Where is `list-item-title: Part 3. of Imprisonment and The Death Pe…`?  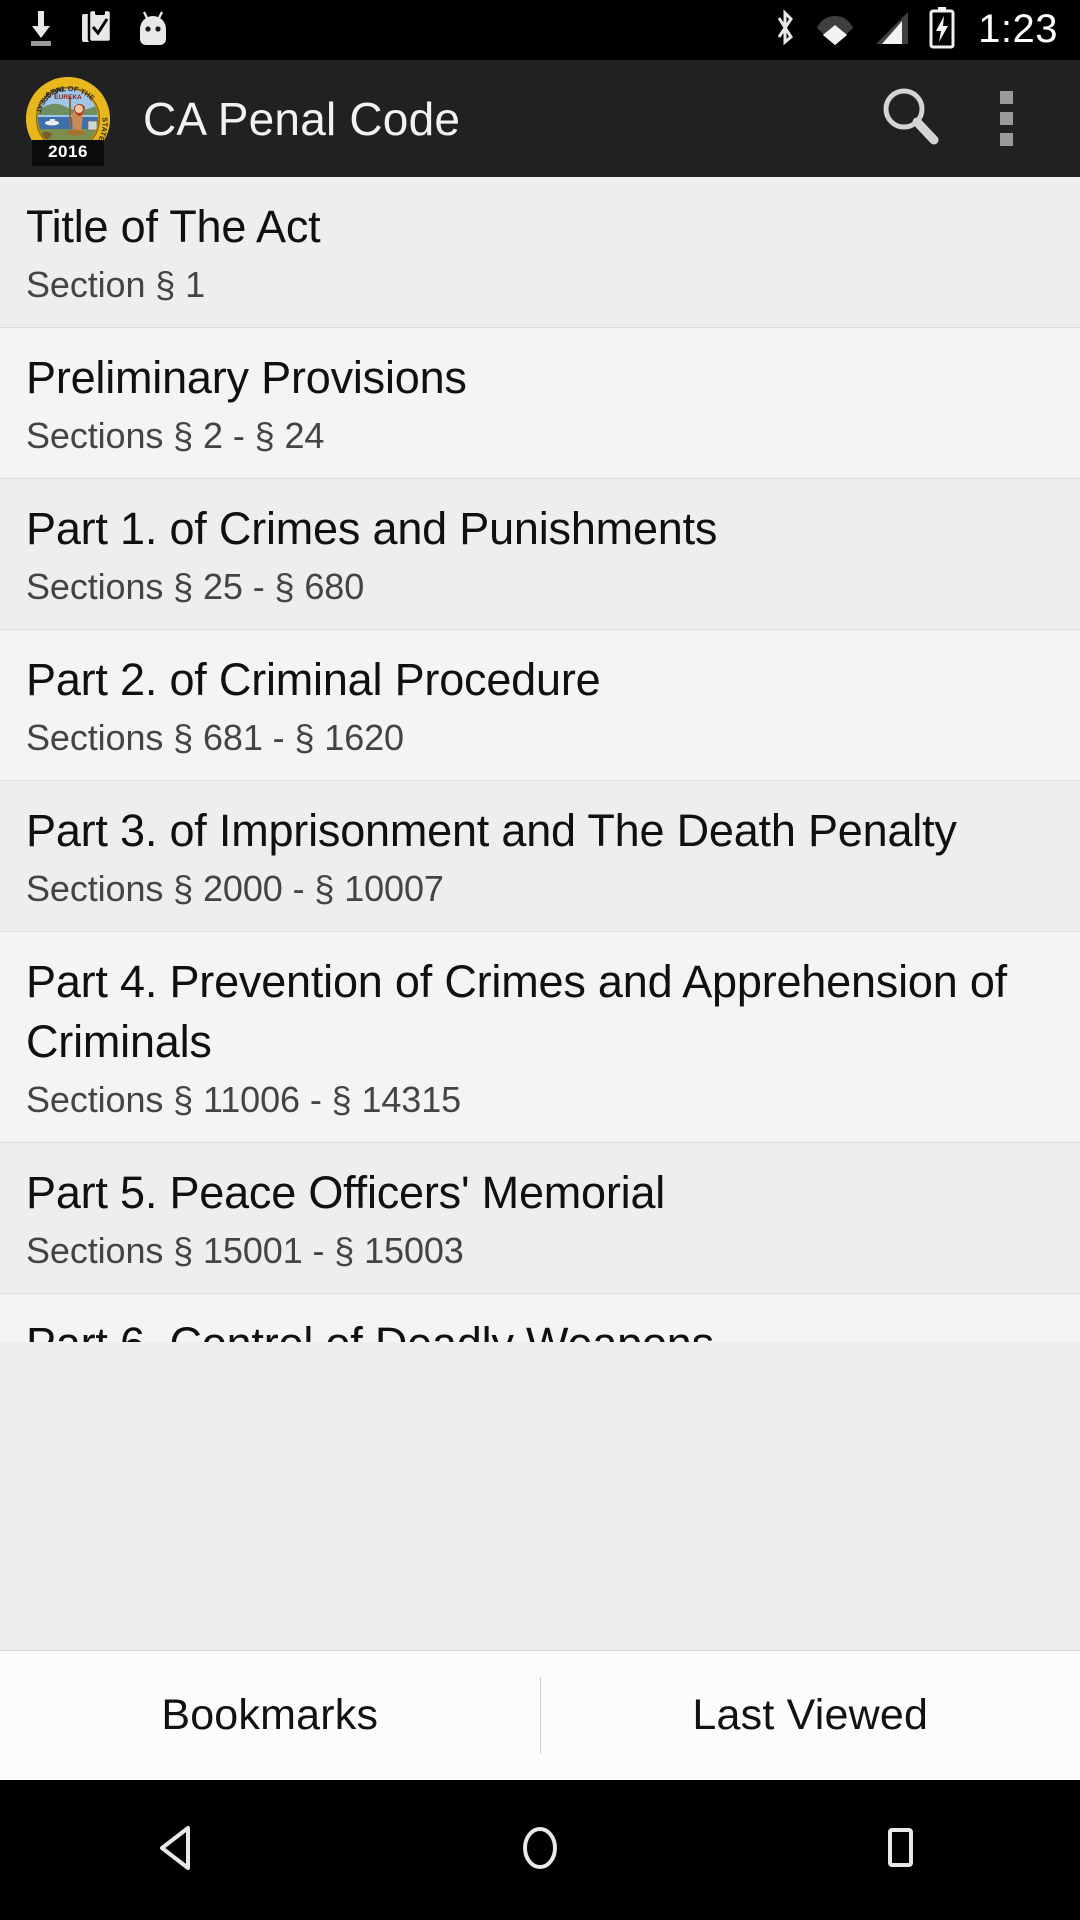
list-item-title: Part 3. of Imprisonment and The Death Pe… is located at coordinates (491, 830).